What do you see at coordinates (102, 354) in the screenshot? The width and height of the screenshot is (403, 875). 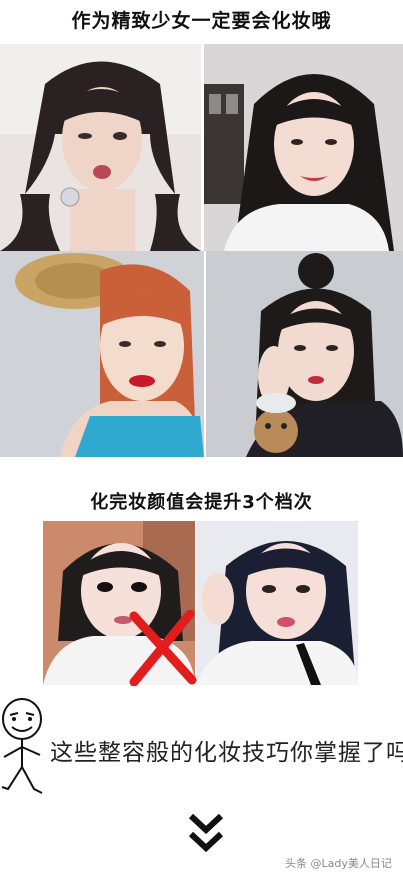 I see `photo-girl-straw-hat-red-lips` at bounding box center [102, 354].